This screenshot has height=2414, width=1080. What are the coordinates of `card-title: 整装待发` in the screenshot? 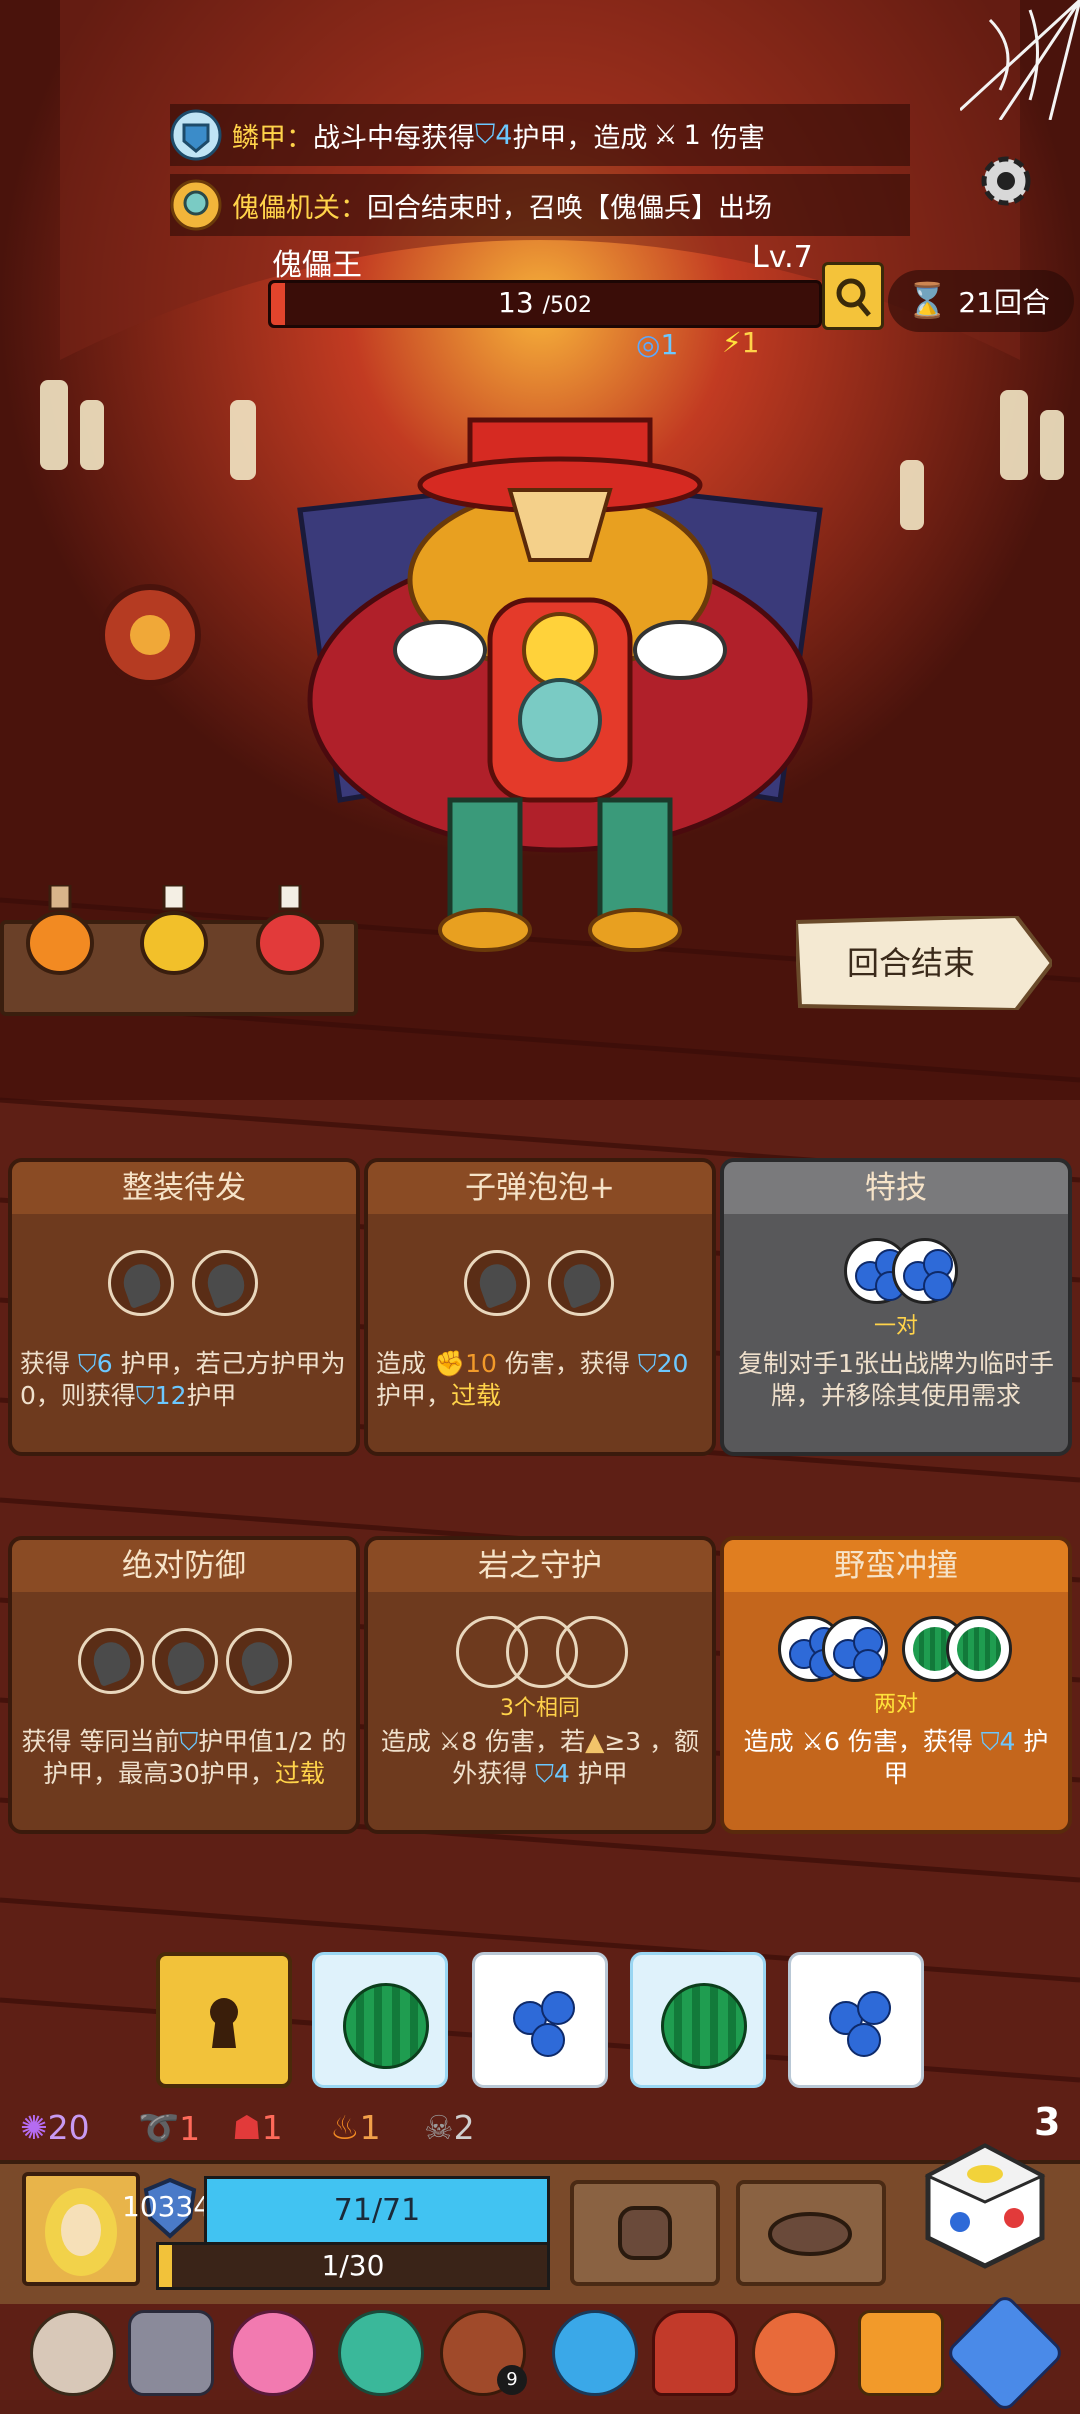 It's located at (184, 1188).